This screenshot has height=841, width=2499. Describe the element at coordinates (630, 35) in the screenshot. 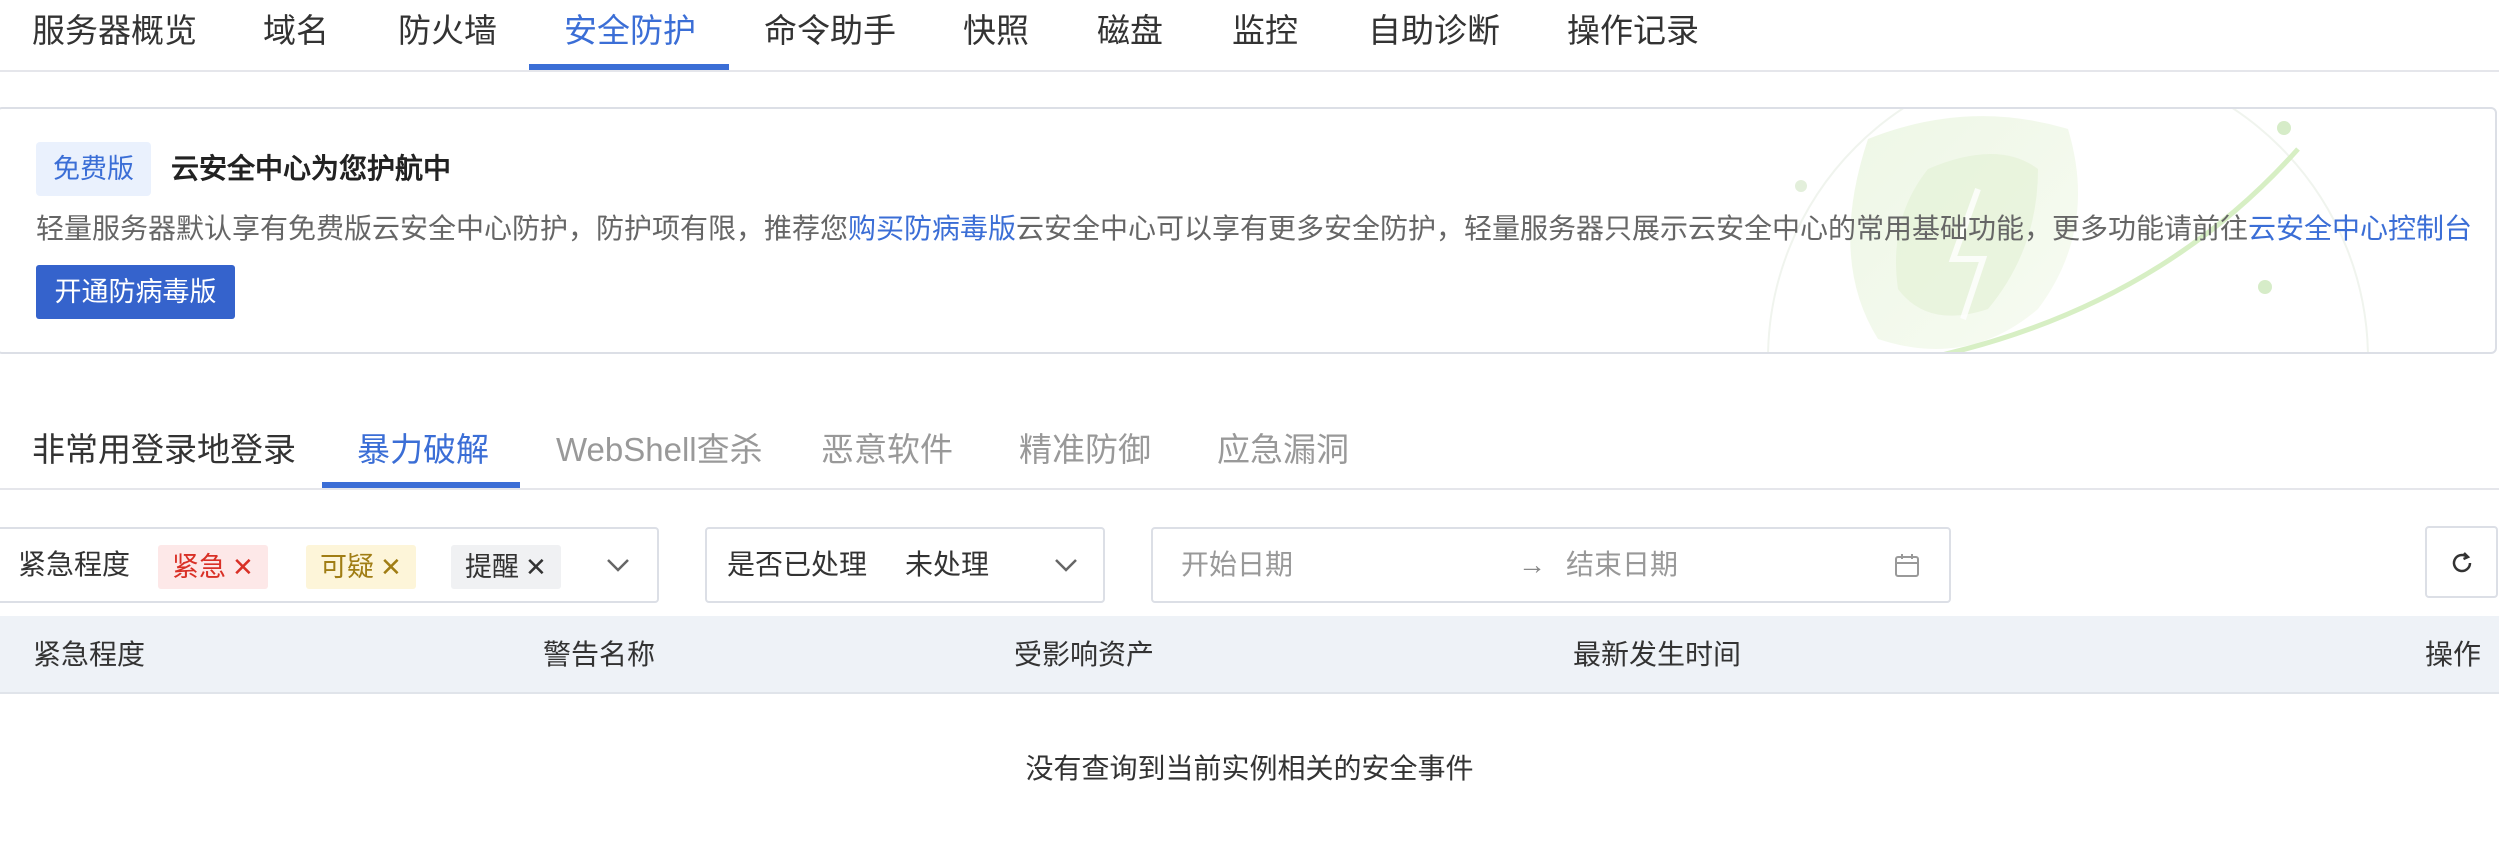

I see `tab-security: 安全防护` at that location.